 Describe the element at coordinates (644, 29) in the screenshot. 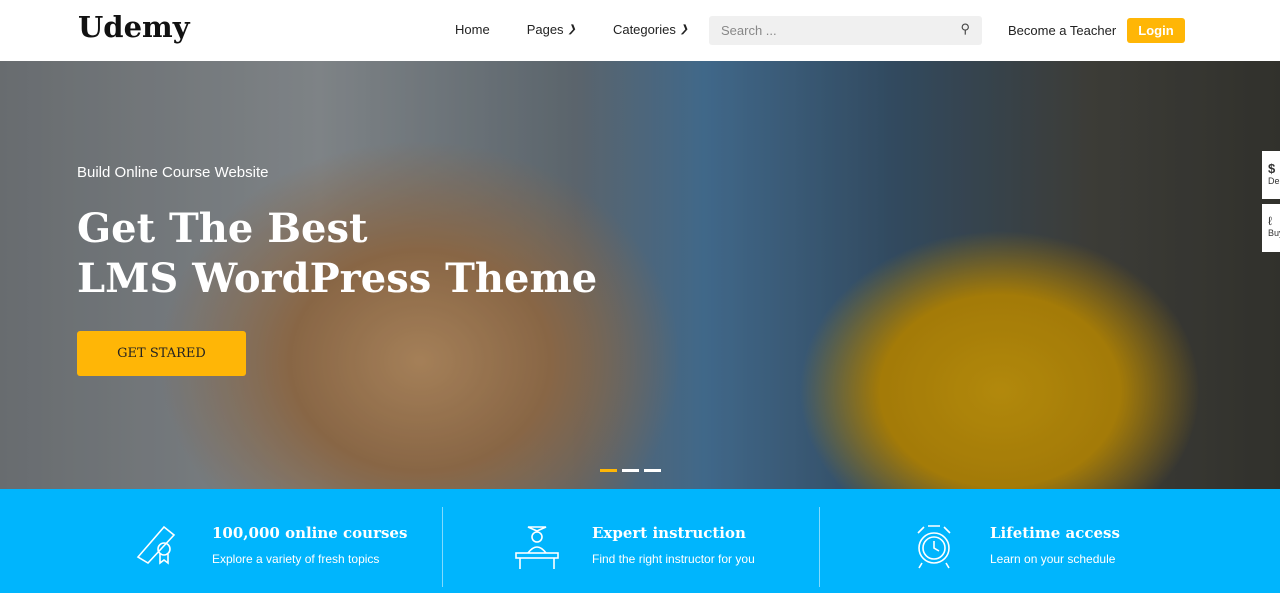

I see `nav-label: Categories` at that location.